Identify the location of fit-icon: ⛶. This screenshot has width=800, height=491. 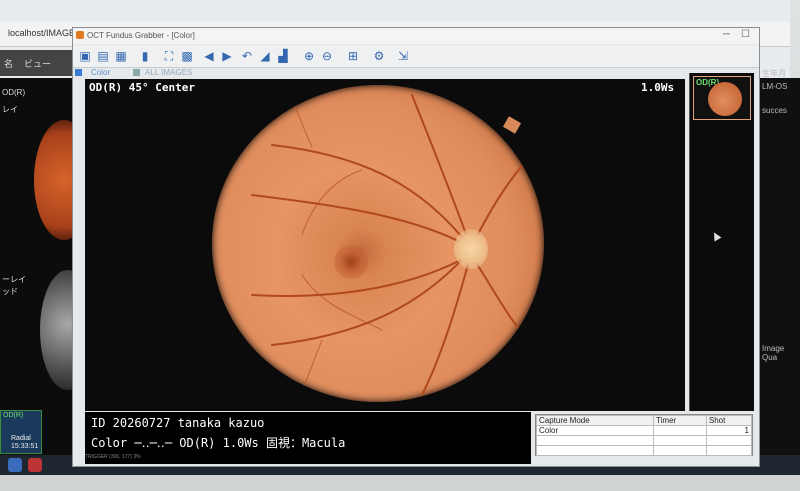
(169, 56).